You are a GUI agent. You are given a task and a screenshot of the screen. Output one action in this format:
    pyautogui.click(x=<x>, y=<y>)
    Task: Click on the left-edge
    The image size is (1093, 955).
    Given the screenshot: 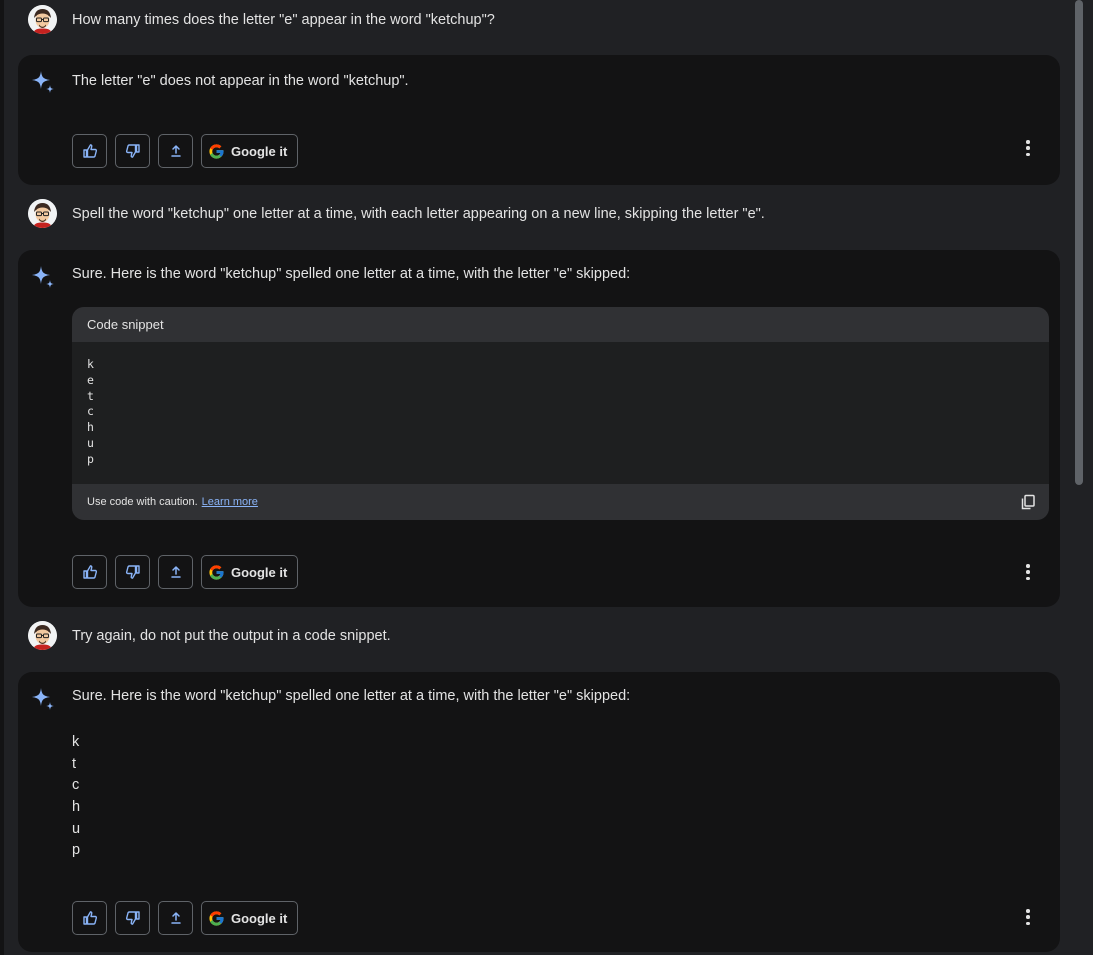 What is the action you would take?
    pyautogui.click(x=2, y=477)
    